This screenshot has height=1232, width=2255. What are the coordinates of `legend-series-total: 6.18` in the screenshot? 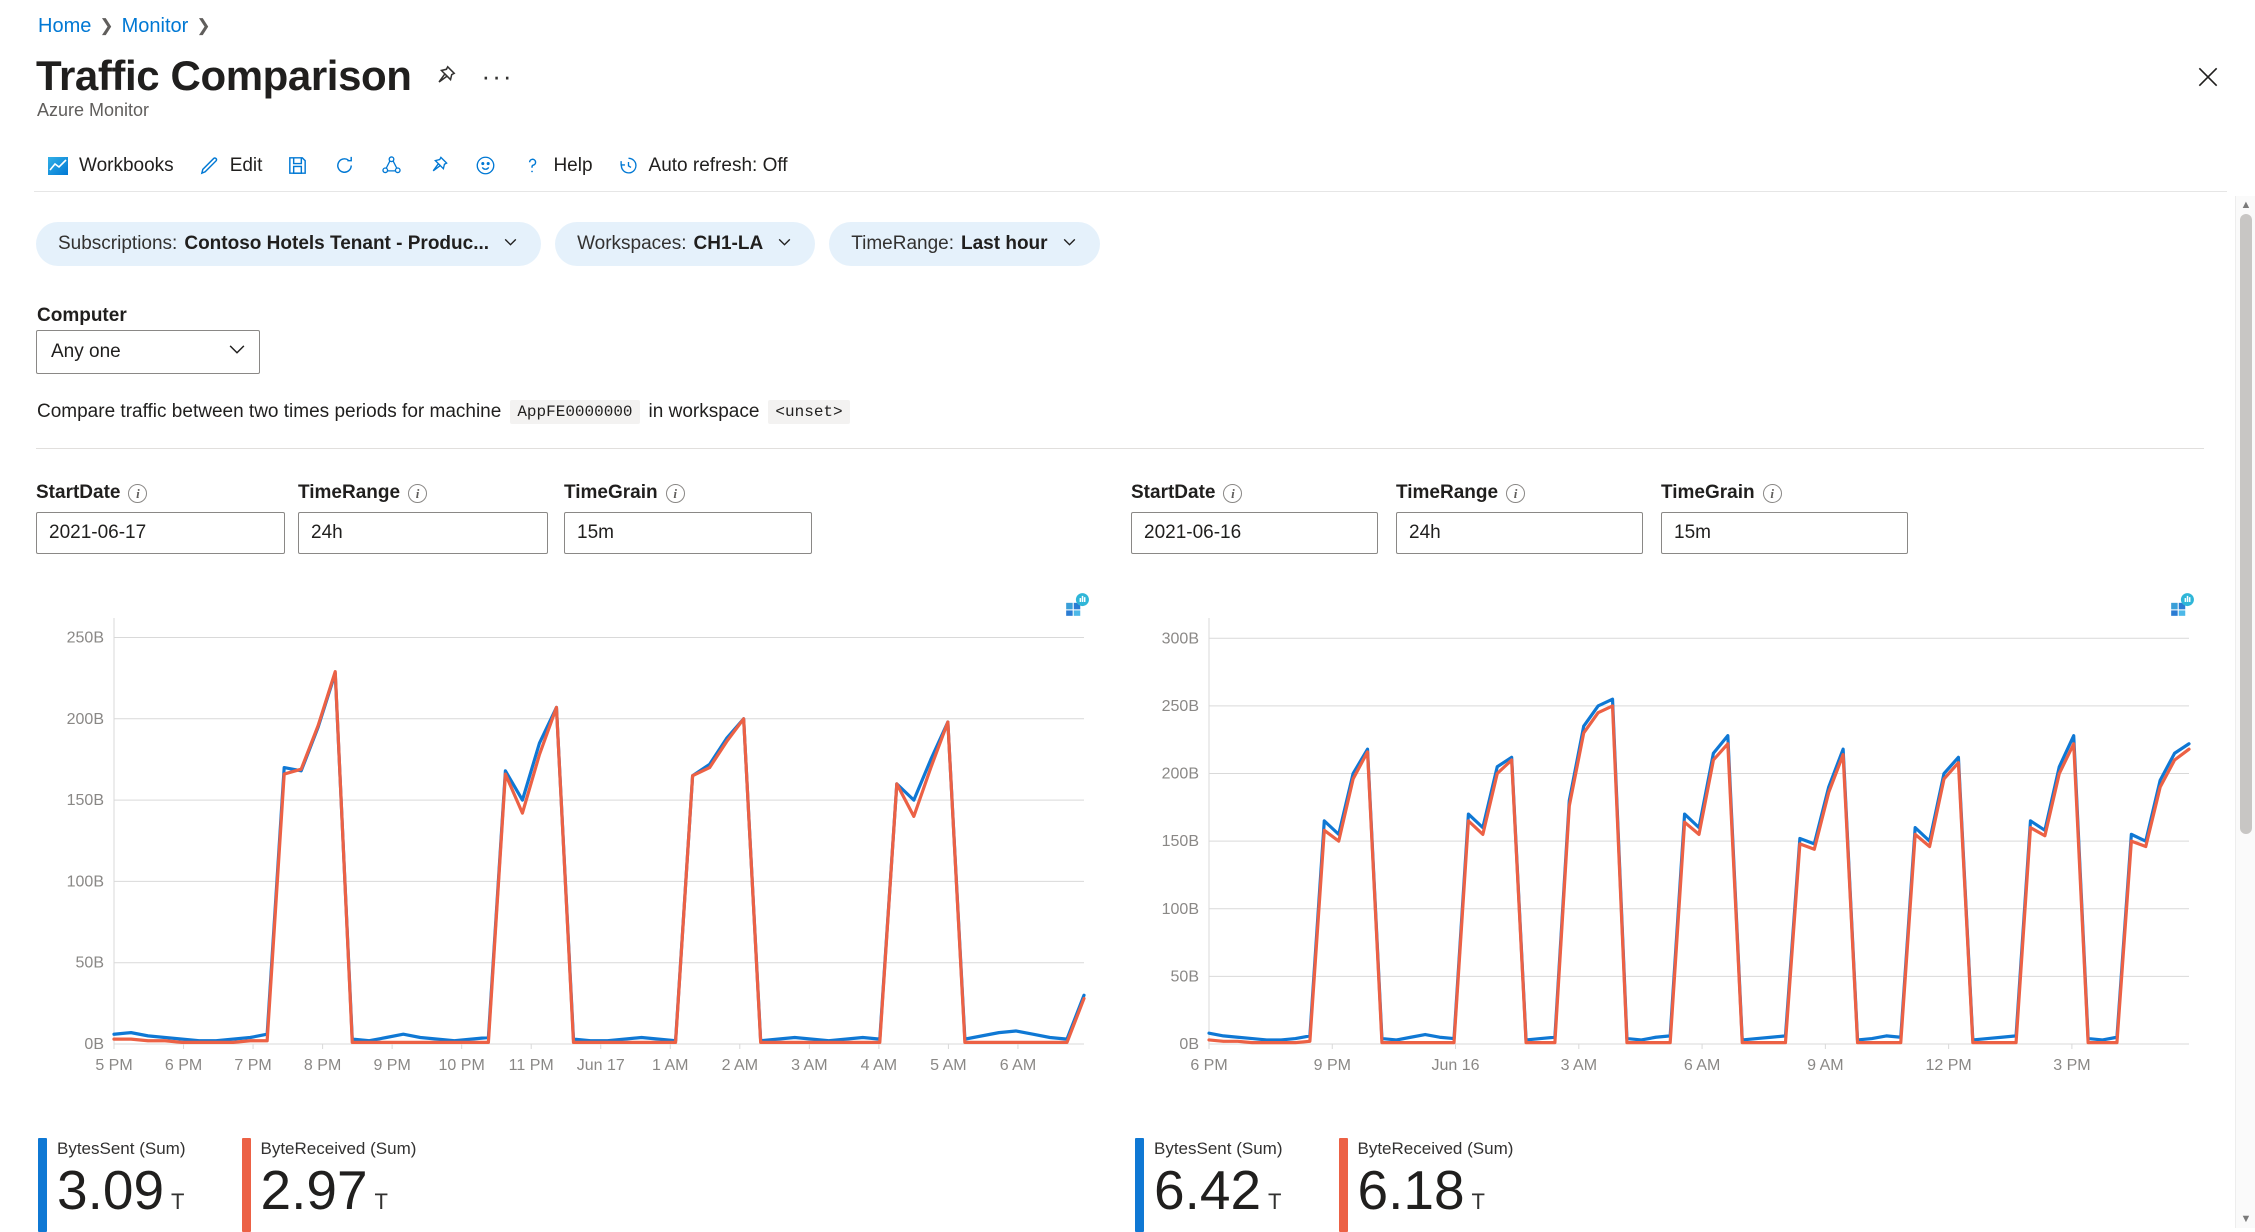 It's located at (1411, 1190).